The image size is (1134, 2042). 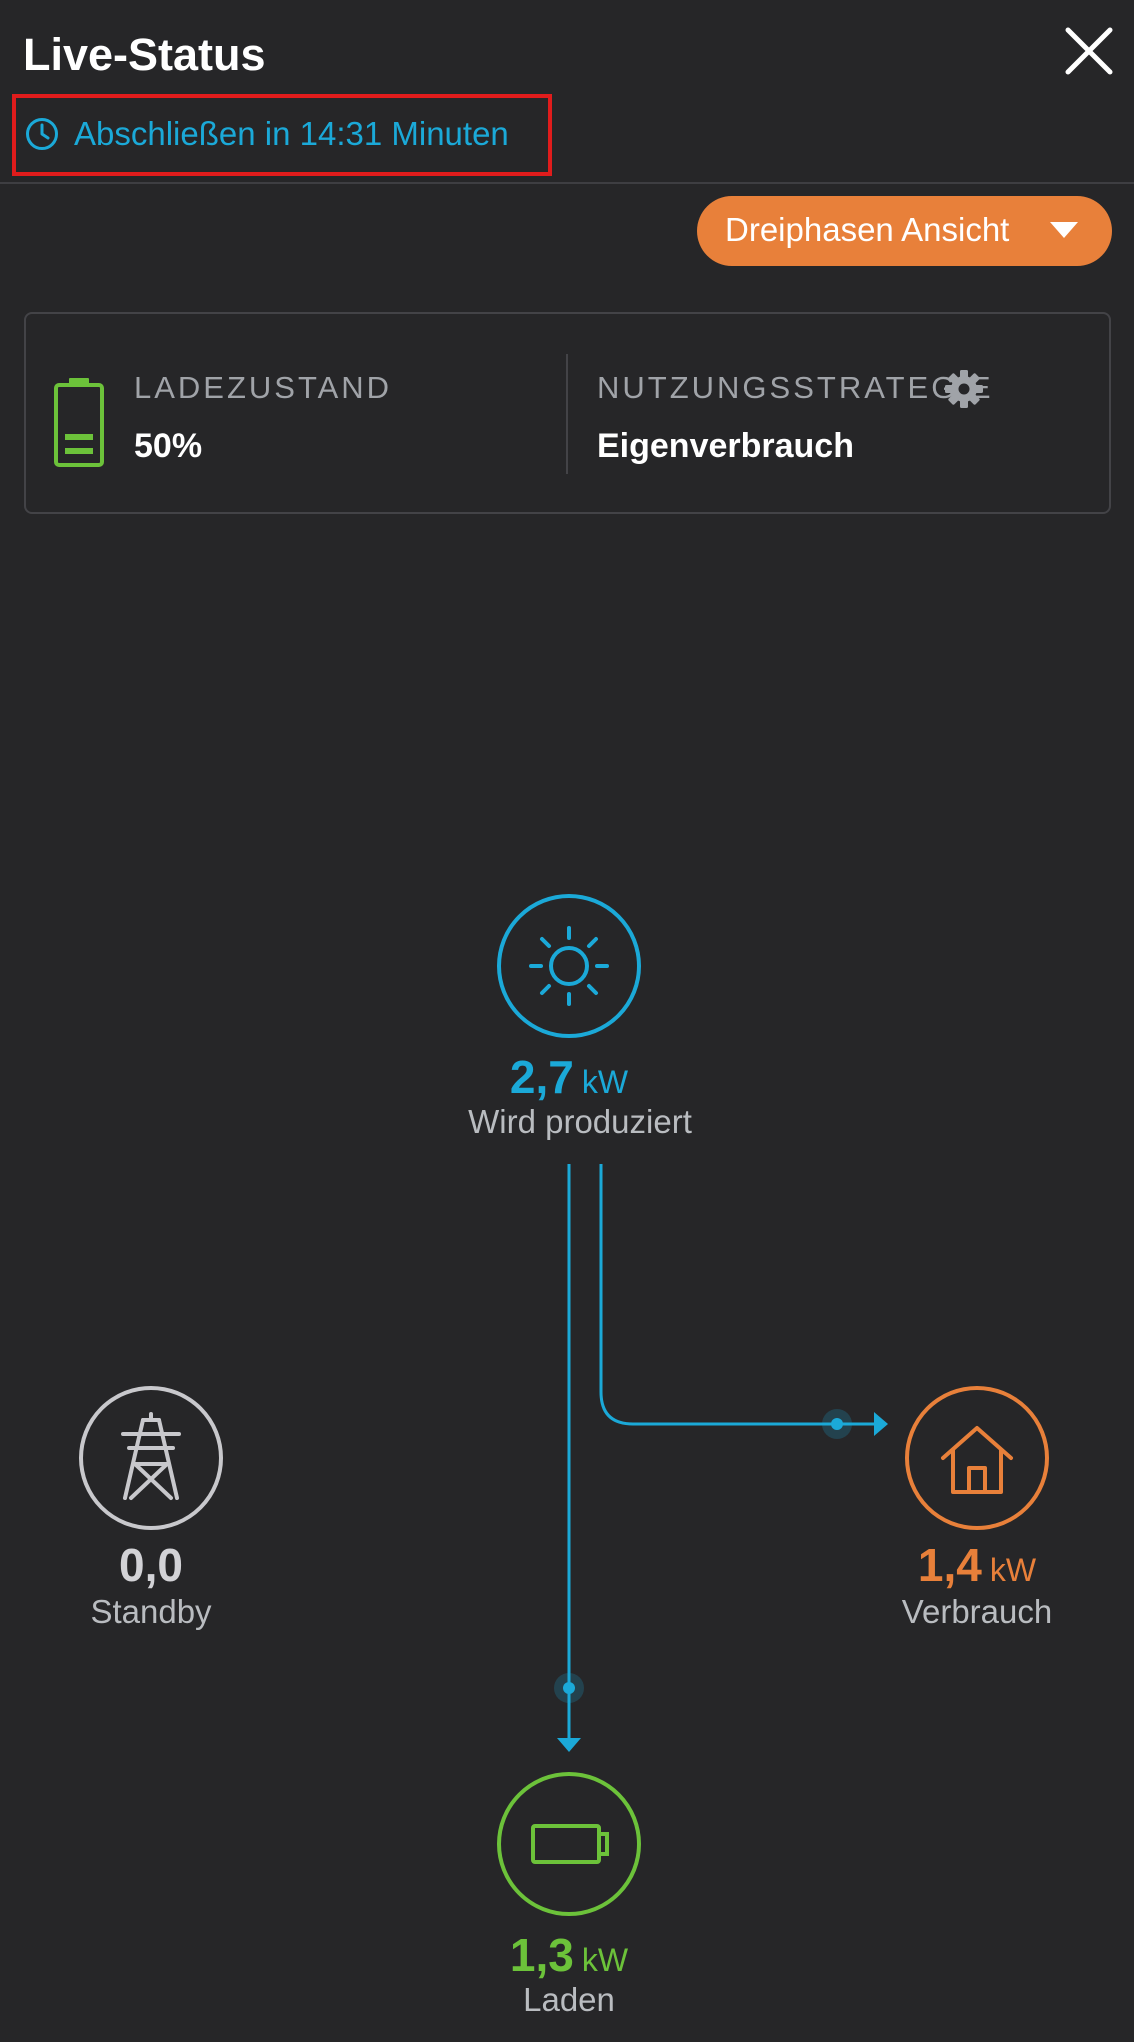 What do you see at coordinates (569, 1999) in the screenshot?
I see `battery-status-label: Laden` at bounding box center [569, 1999].